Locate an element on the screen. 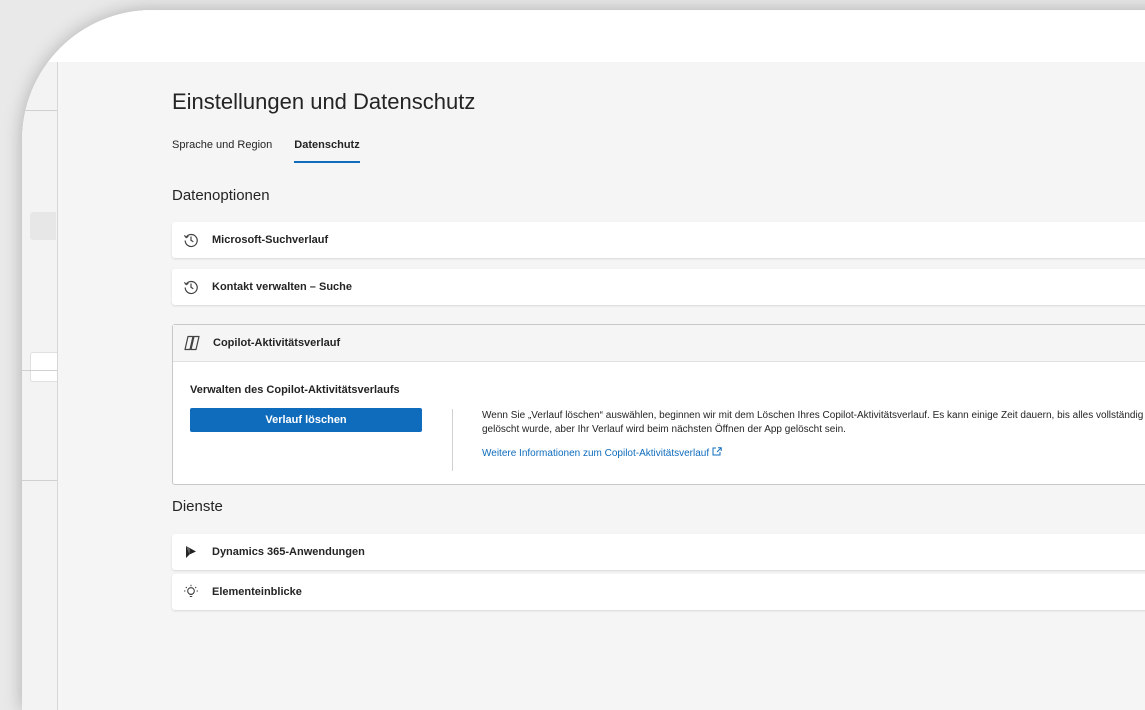 This screenshot has width=1145, height=710. delete-history-button: Verlauf löschen is located at coordinates (306, 420).